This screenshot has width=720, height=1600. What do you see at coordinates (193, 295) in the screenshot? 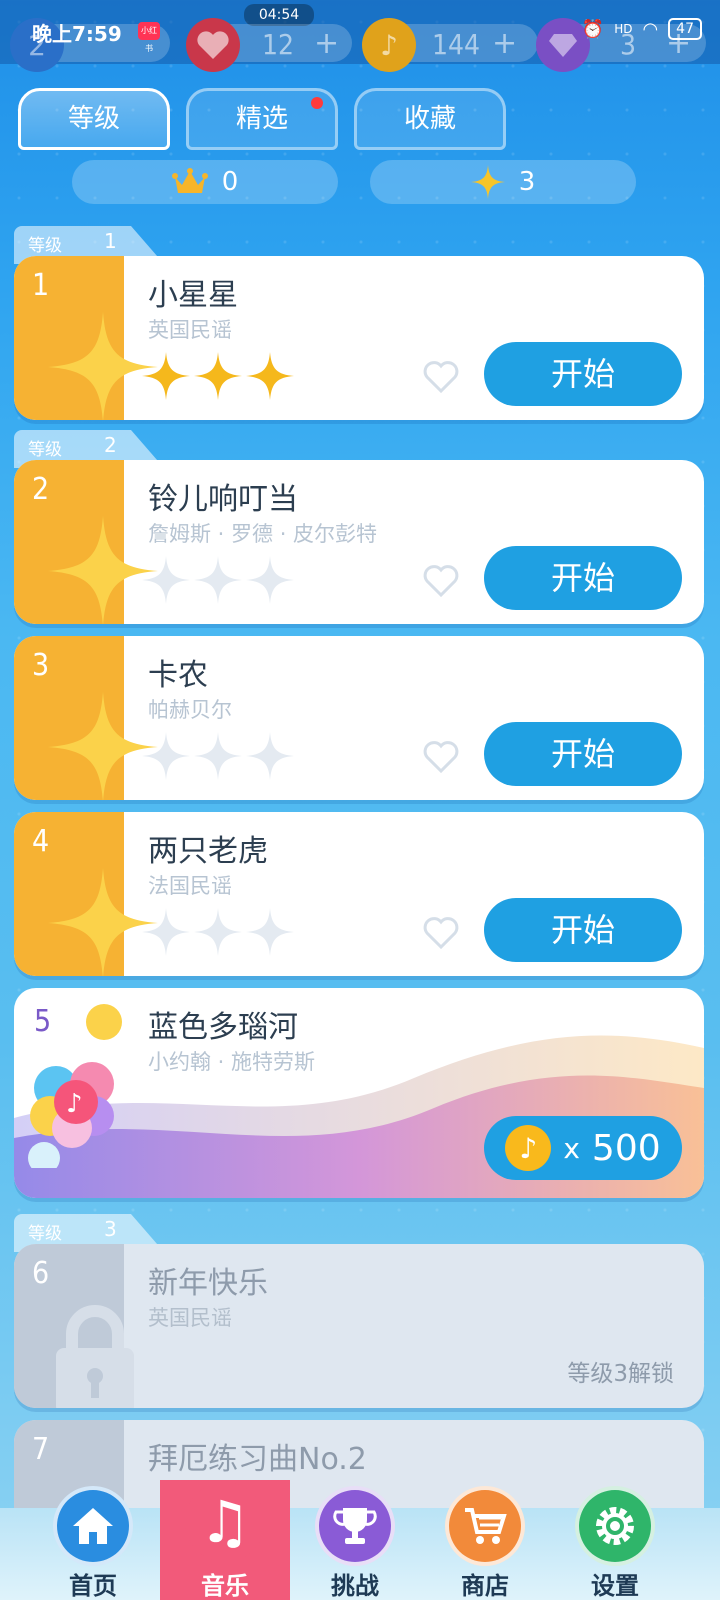
I see `song-title: 小星星` at bounding box center [193, 295].